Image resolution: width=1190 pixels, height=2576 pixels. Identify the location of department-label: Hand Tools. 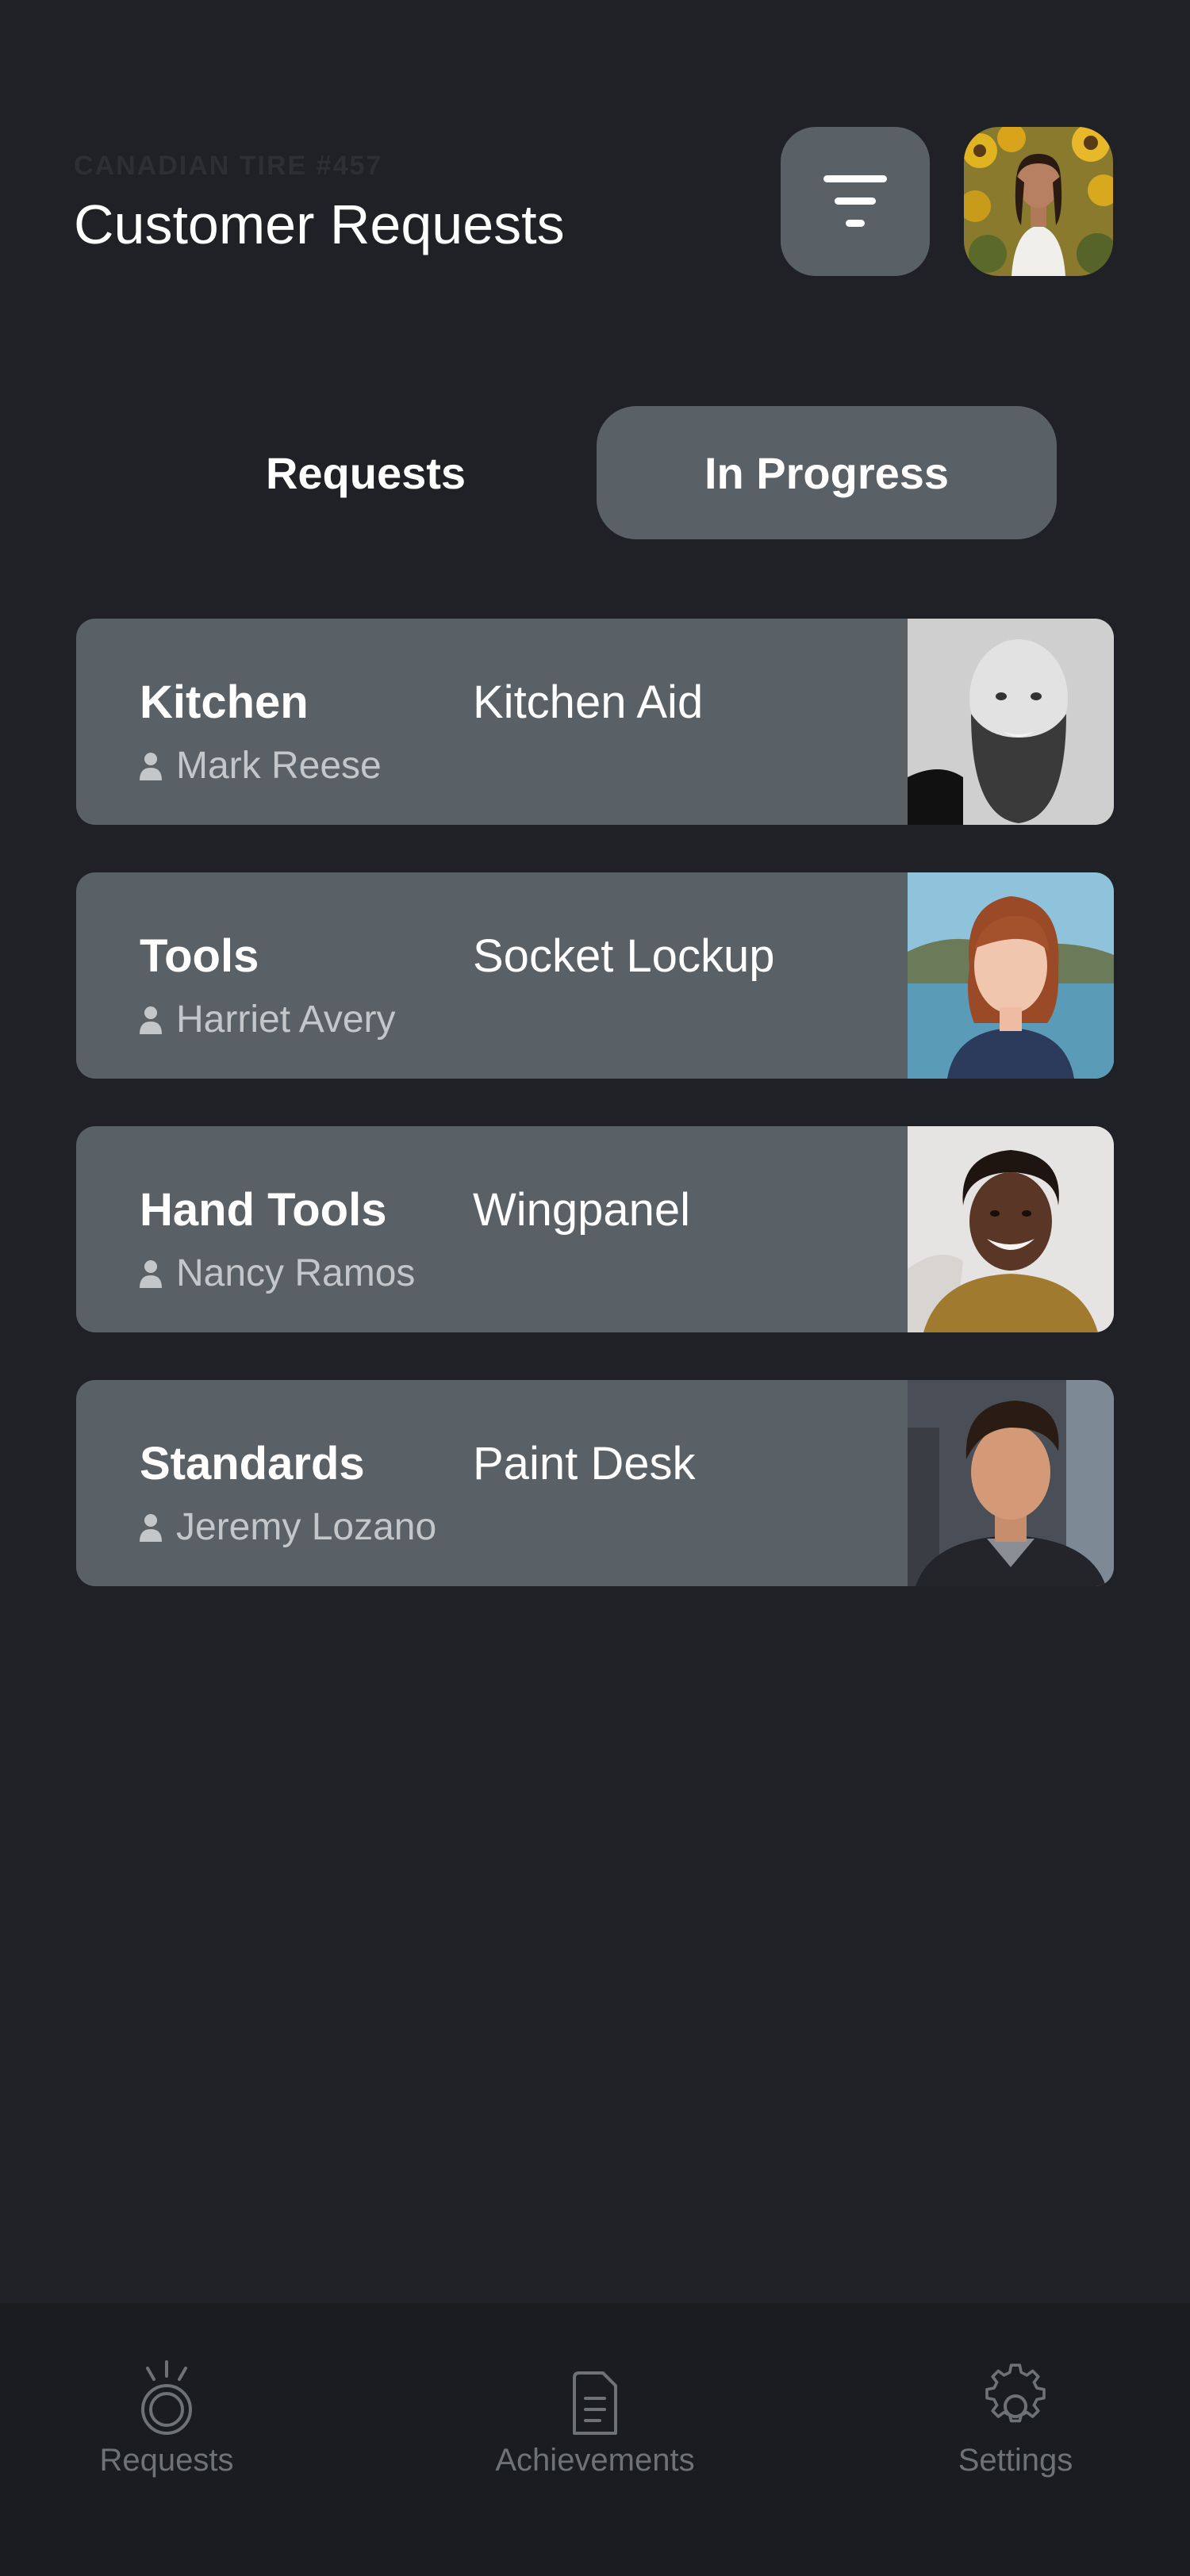
(263, 1210).